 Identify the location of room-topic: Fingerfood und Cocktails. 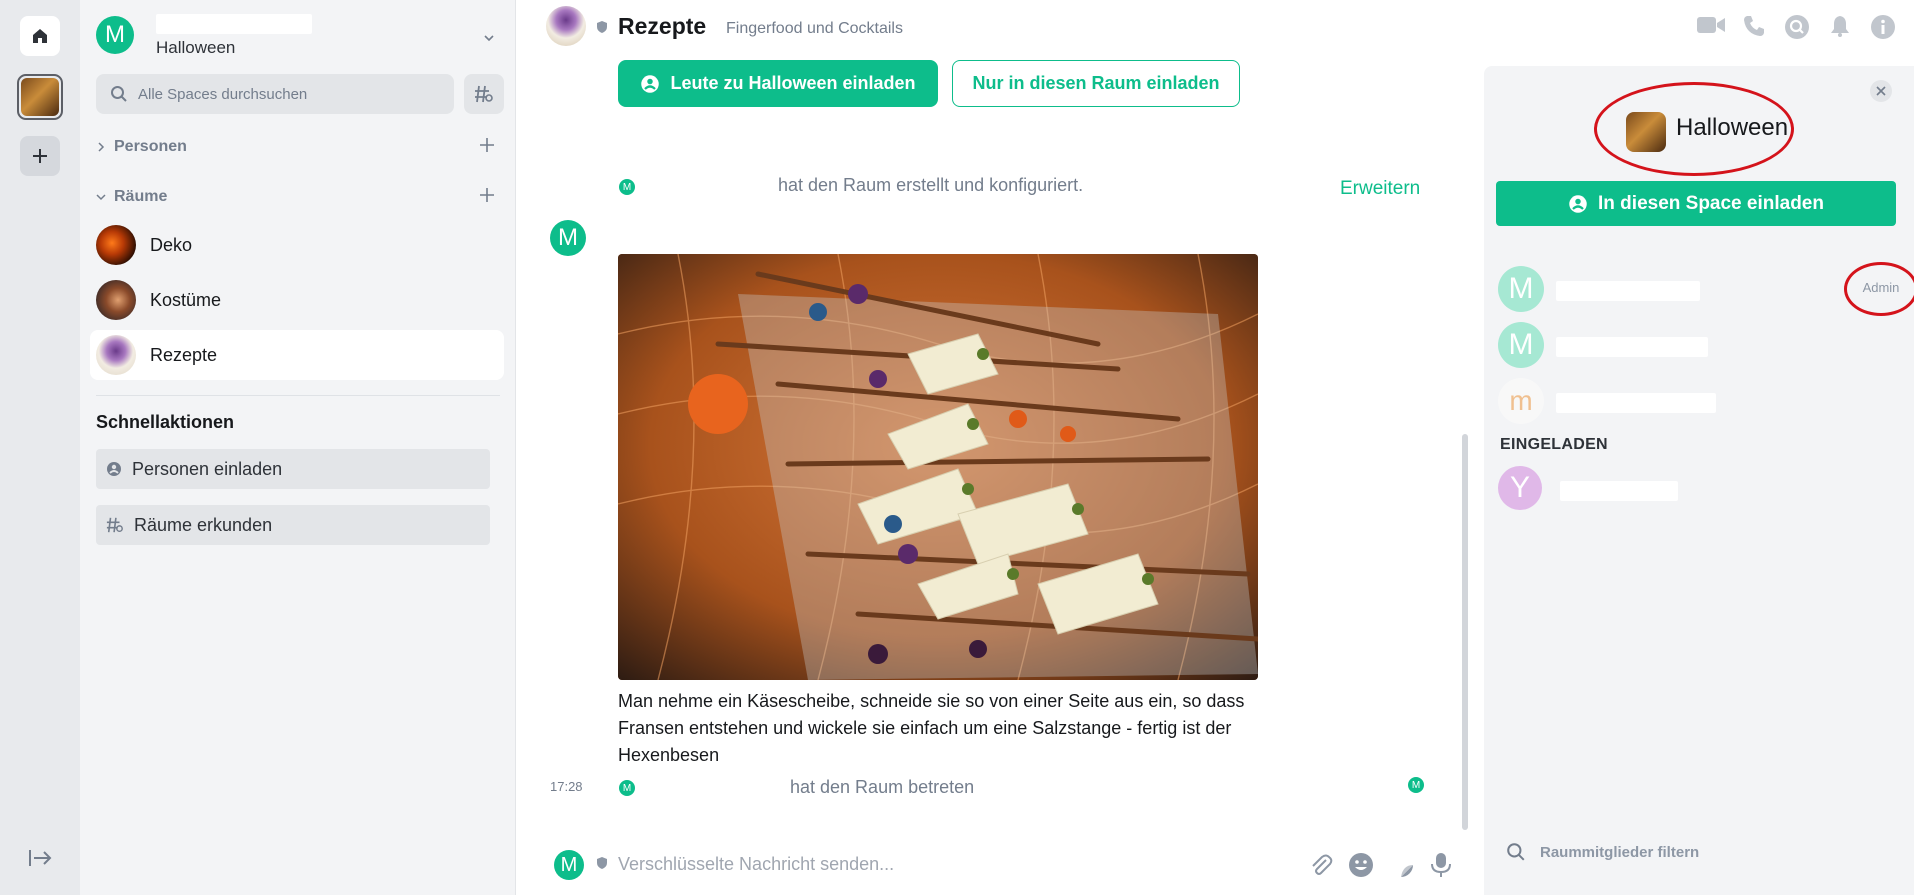
(814, 29).